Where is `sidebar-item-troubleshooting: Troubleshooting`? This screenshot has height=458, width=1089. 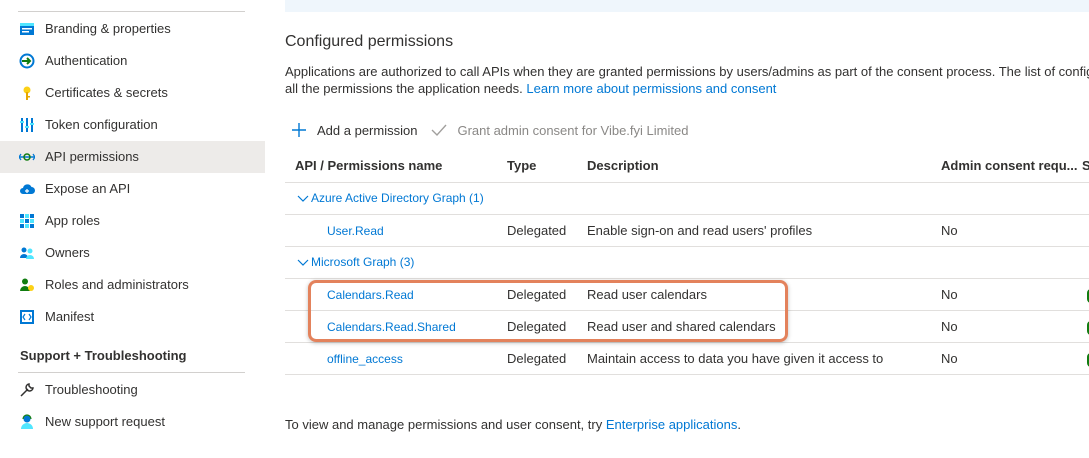
sidebar-item-troubleshooting: Troubleshooting is located at coordinates (132, 390).